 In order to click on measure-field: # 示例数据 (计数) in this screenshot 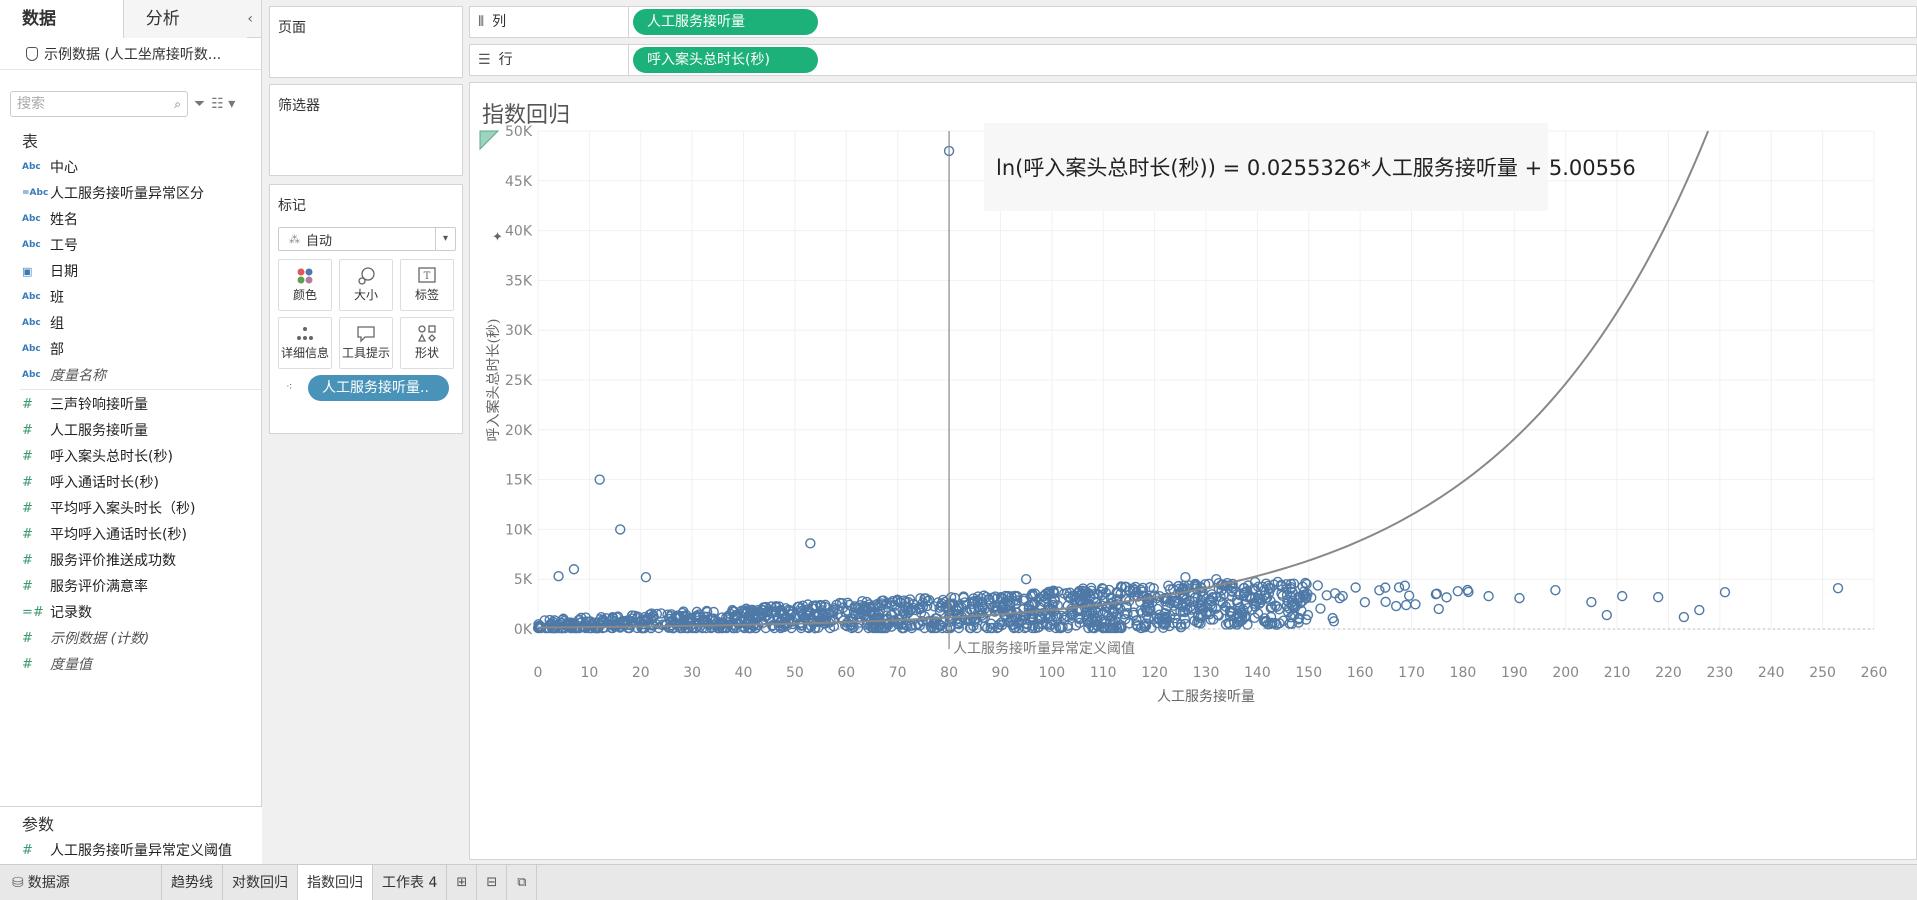, I will do `click(130, 638)`.